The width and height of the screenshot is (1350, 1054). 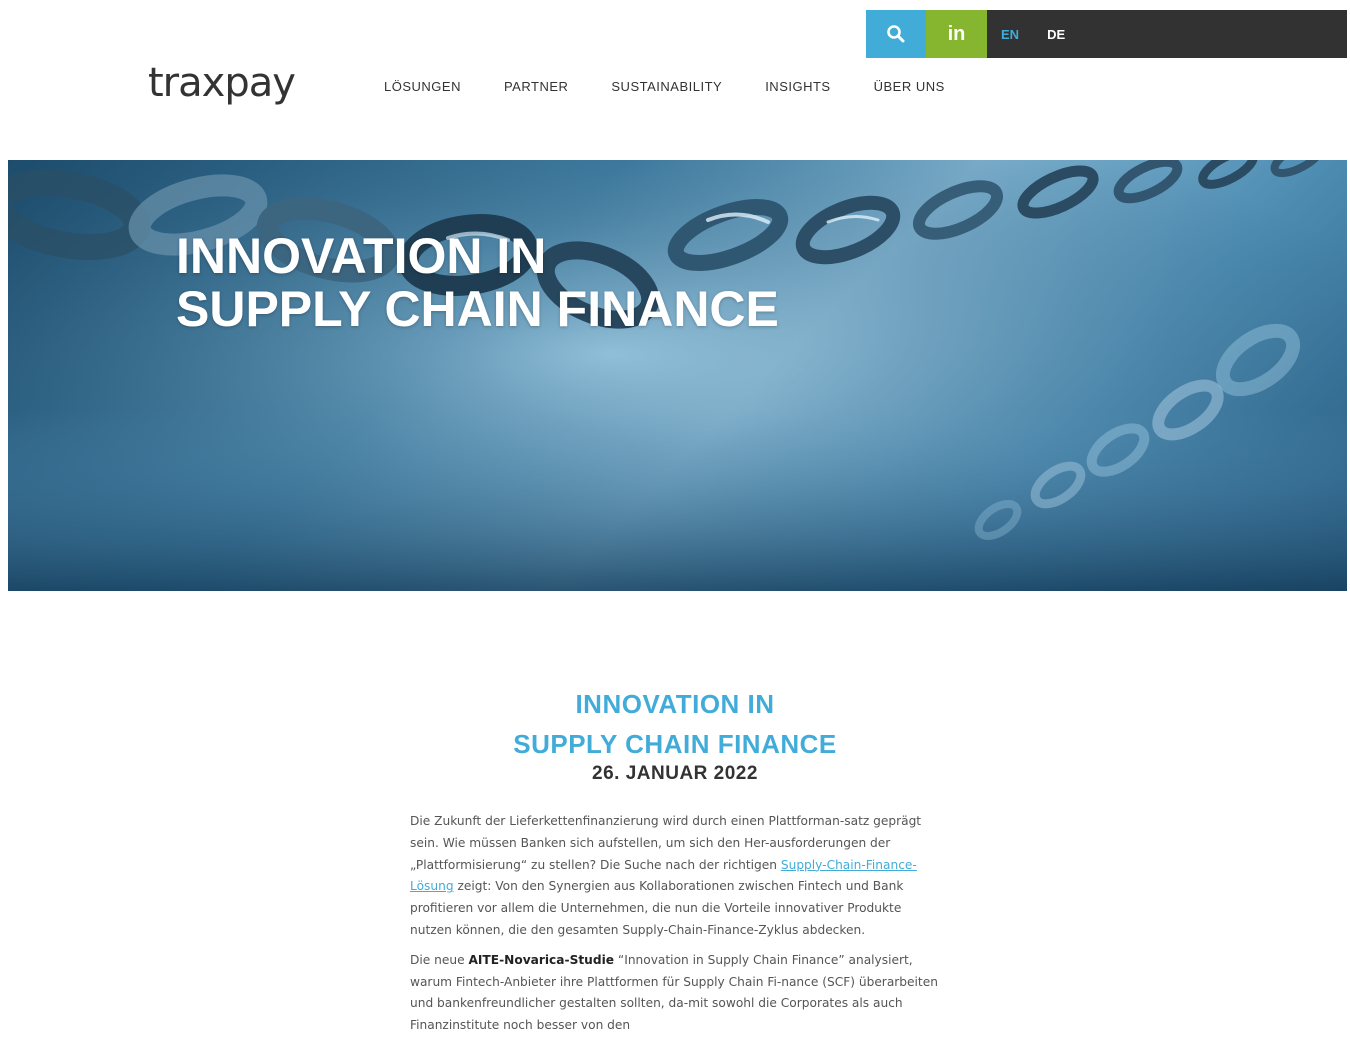 I want to click on language-en: EN, so click(x=1010, y=34).